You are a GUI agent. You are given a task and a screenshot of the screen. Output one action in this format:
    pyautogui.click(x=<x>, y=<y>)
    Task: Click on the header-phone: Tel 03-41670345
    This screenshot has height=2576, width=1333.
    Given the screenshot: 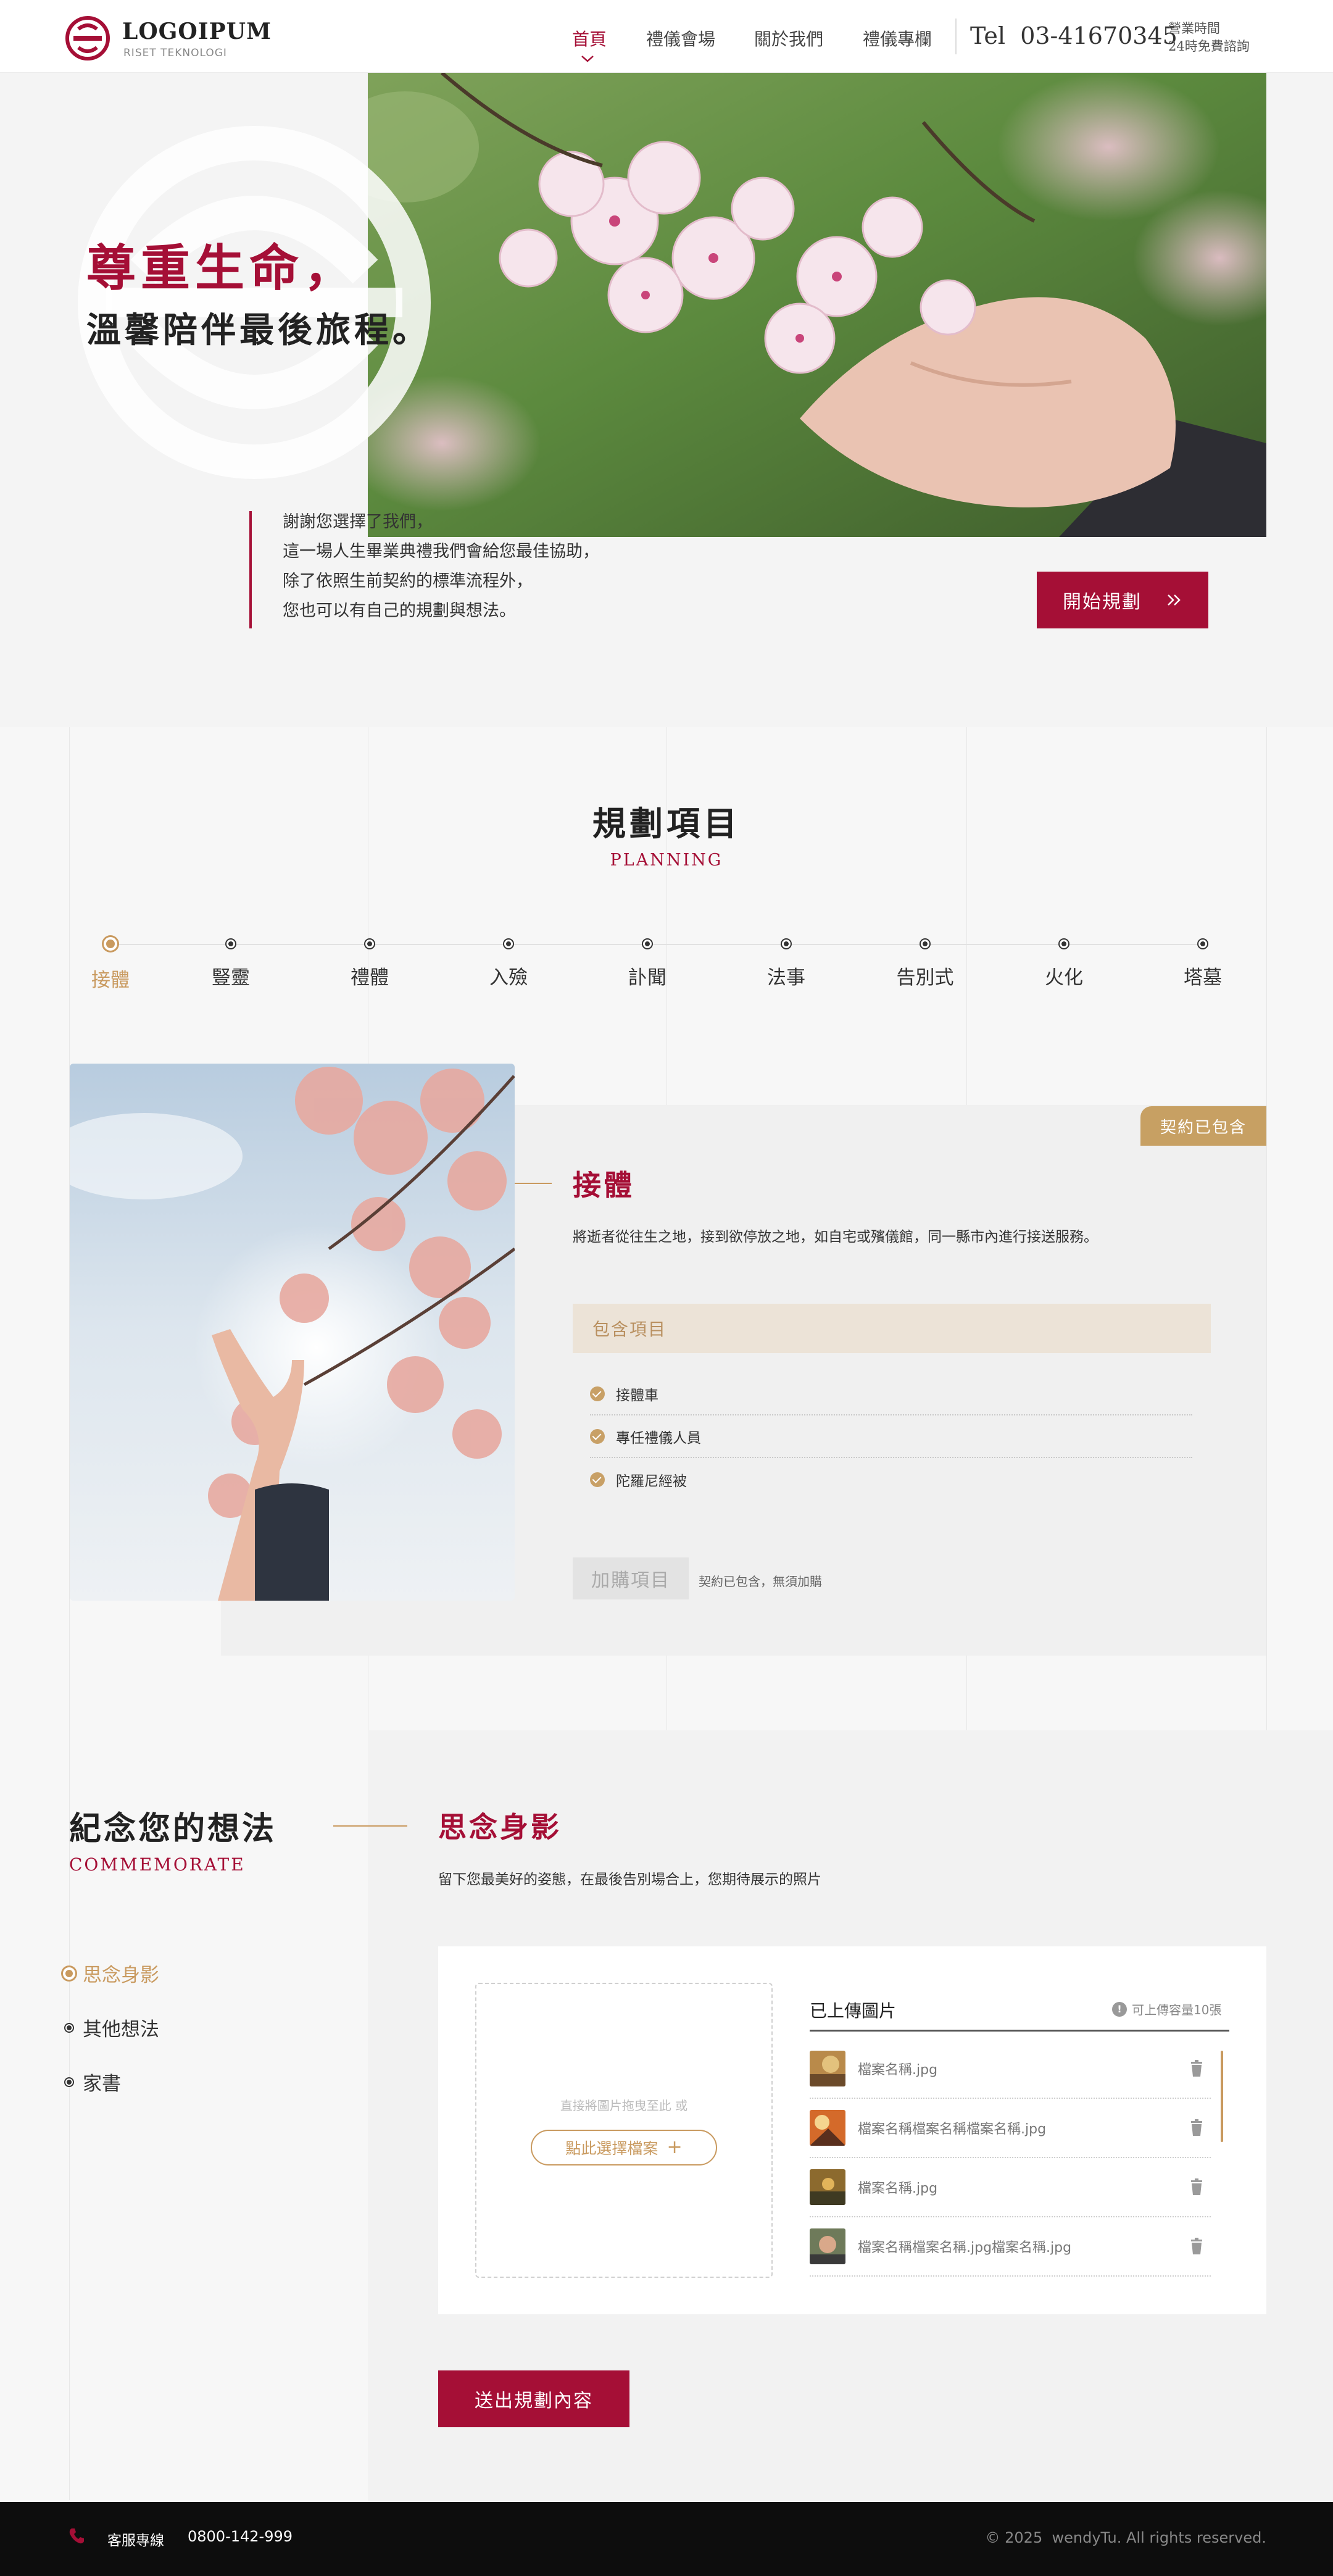 What is the action you would take?
    pyautogui.click(x=1073, y=36)
    